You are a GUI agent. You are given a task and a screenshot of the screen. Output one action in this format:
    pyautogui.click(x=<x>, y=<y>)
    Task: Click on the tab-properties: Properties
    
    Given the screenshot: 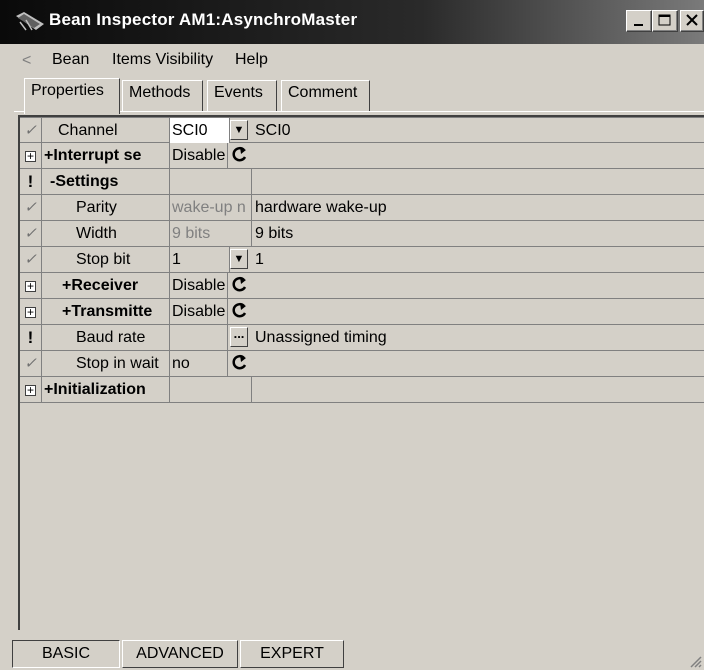 What is the action you would take?
    pyautogui.click(x=72, y=96)
    